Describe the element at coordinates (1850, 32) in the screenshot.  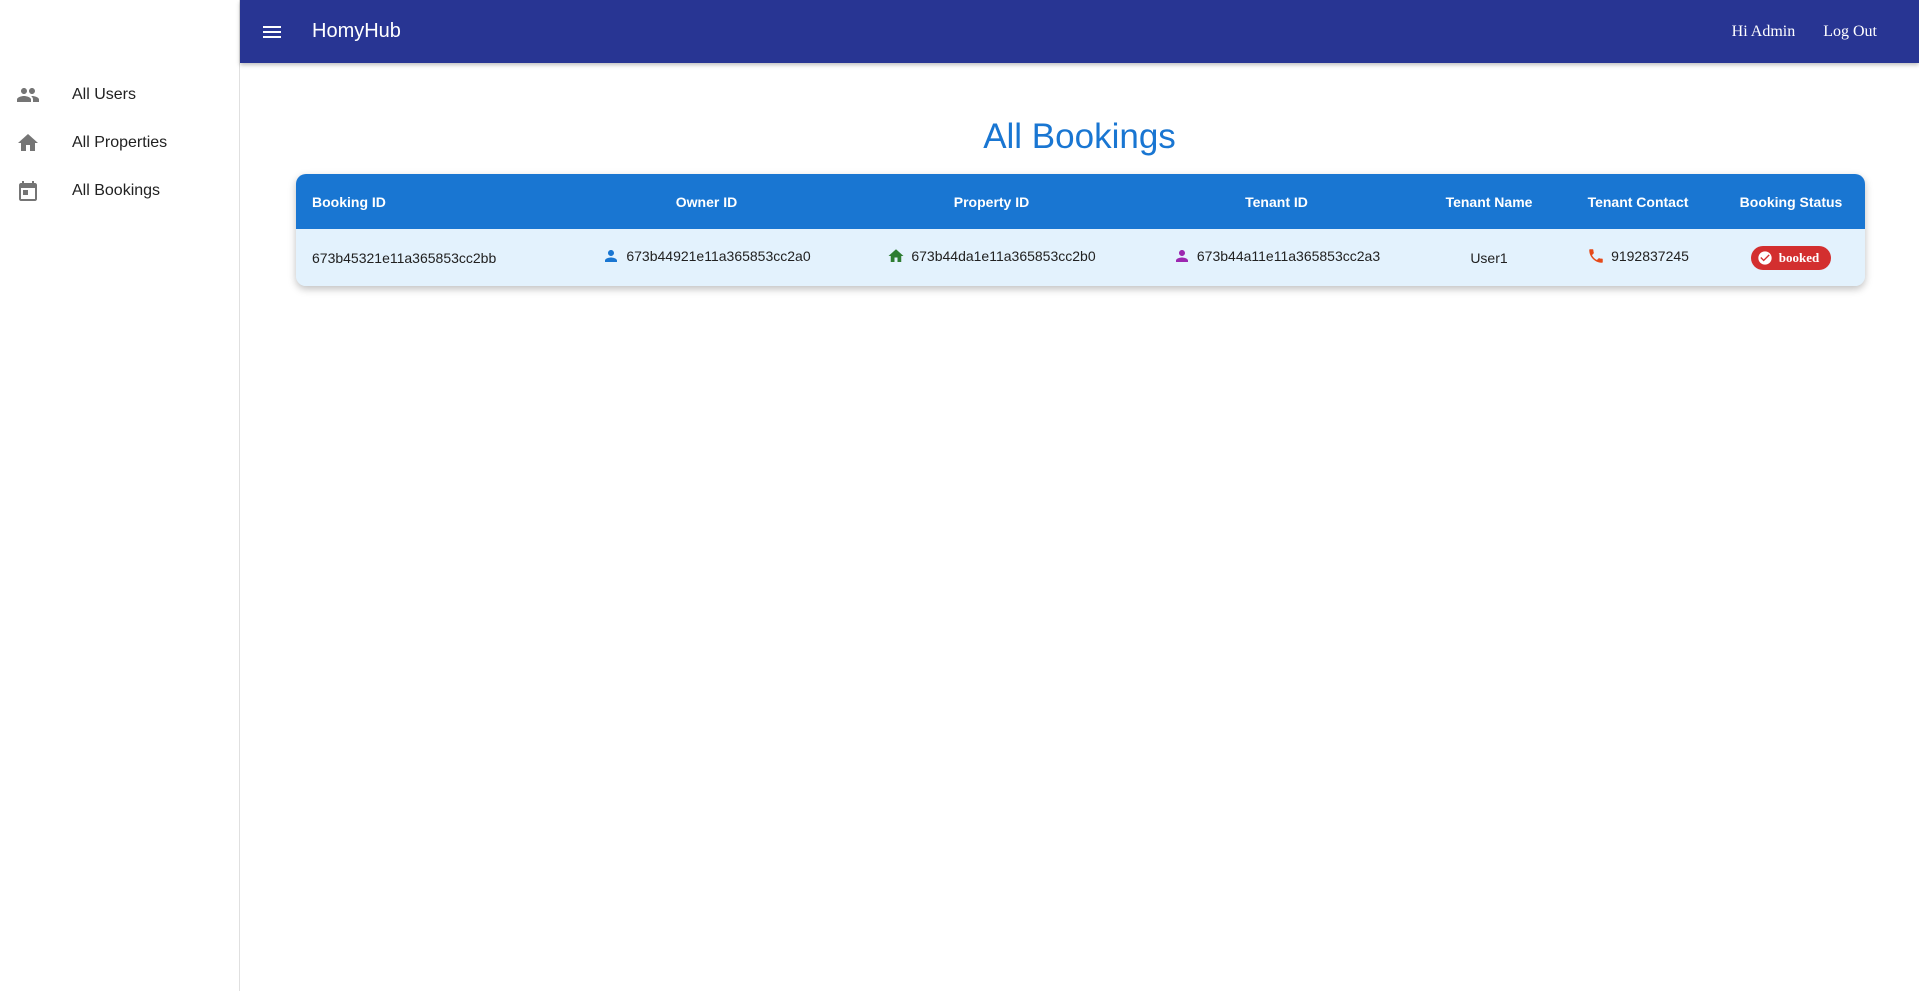
I see `logout-button: Log Out` at that location.